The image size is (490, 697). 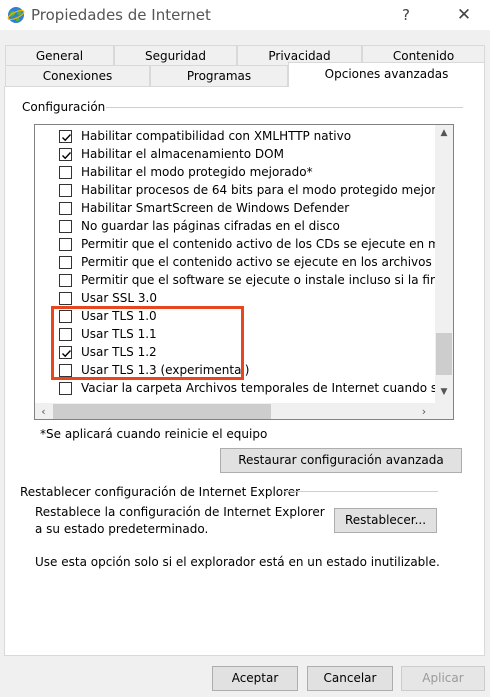 I want to click on help-button: ?, so click(x=406, y=15).